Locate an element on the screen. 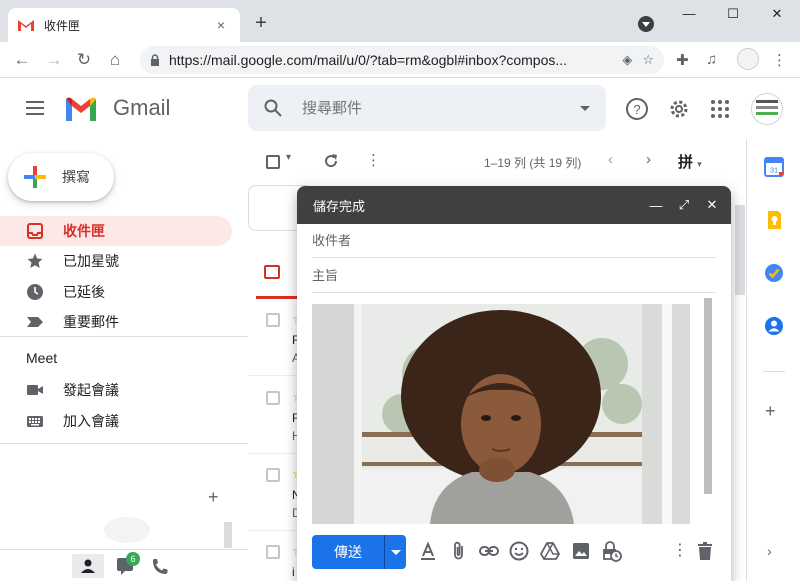 This screenshot has height=581, width=800. sidebar-item-inbox: 收件匣 is located at coordinates (116, 231).